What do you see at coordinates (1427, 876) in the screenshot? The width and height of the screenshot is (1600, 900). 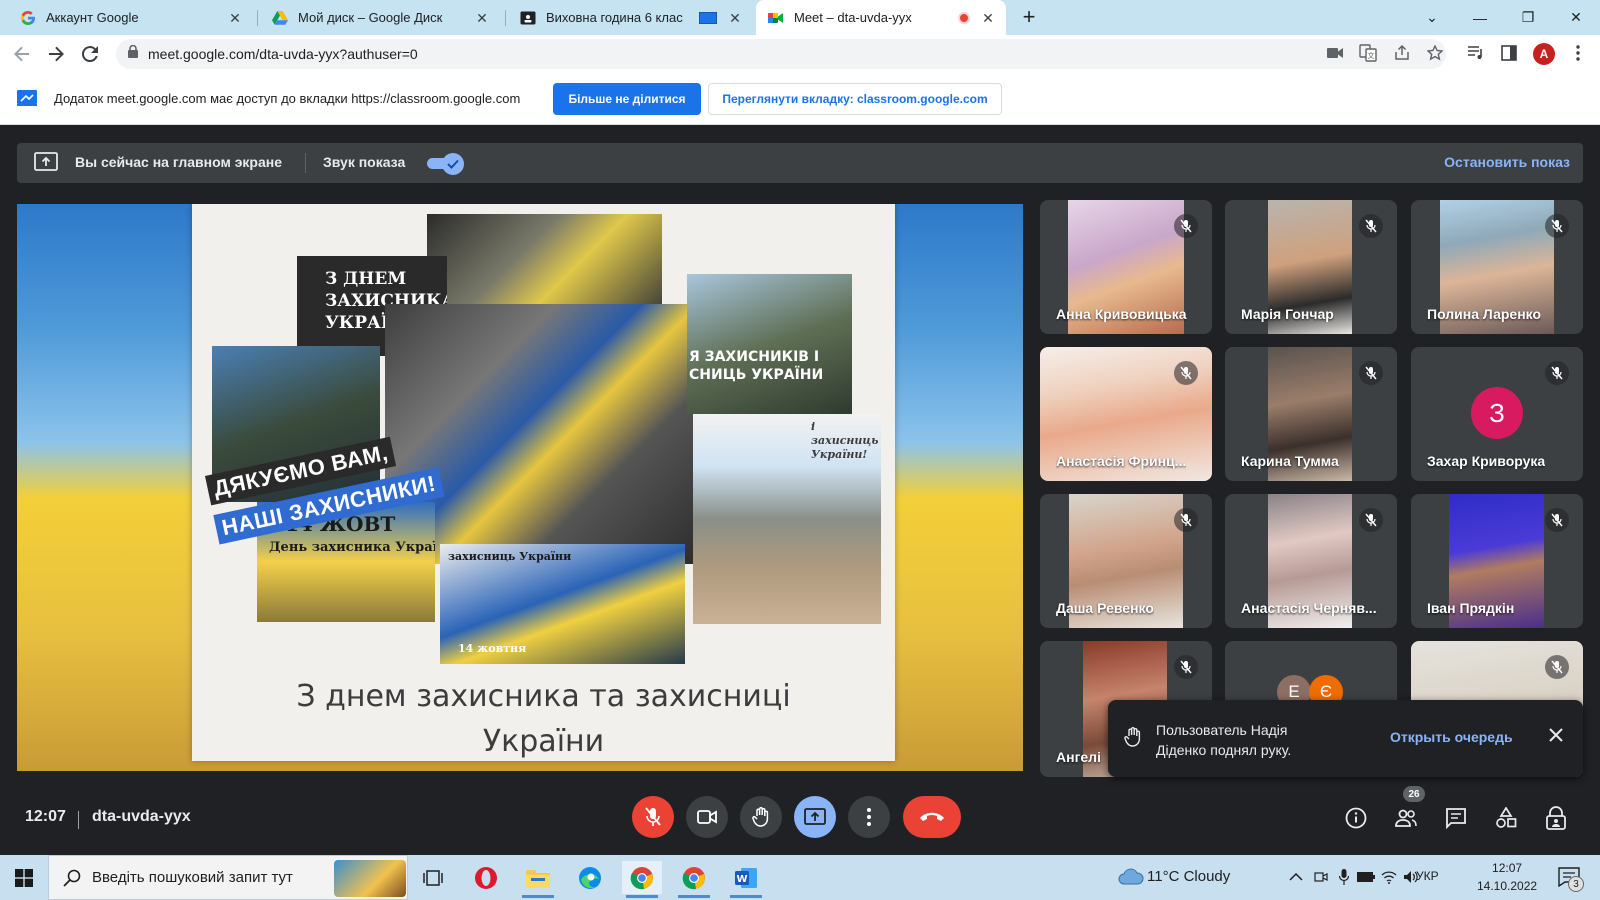 I see `input-language: УКР` at bounding box center [1427, 876].